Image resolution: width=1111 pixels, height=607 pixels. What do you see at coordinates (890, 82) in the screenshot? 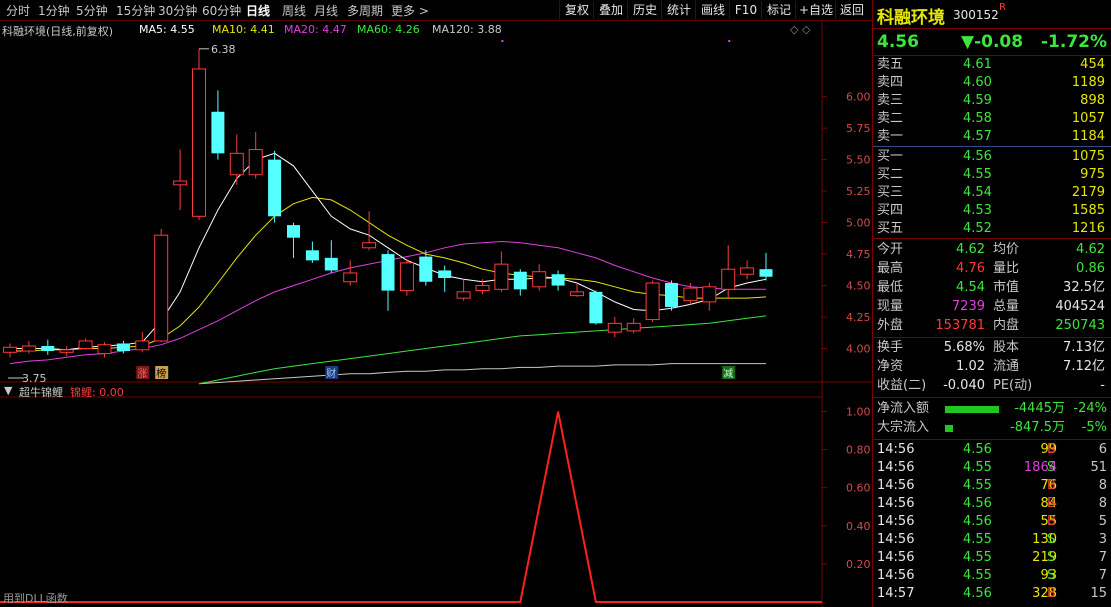
I see `ask-label: 卖四` at bounding box center [890, 82].